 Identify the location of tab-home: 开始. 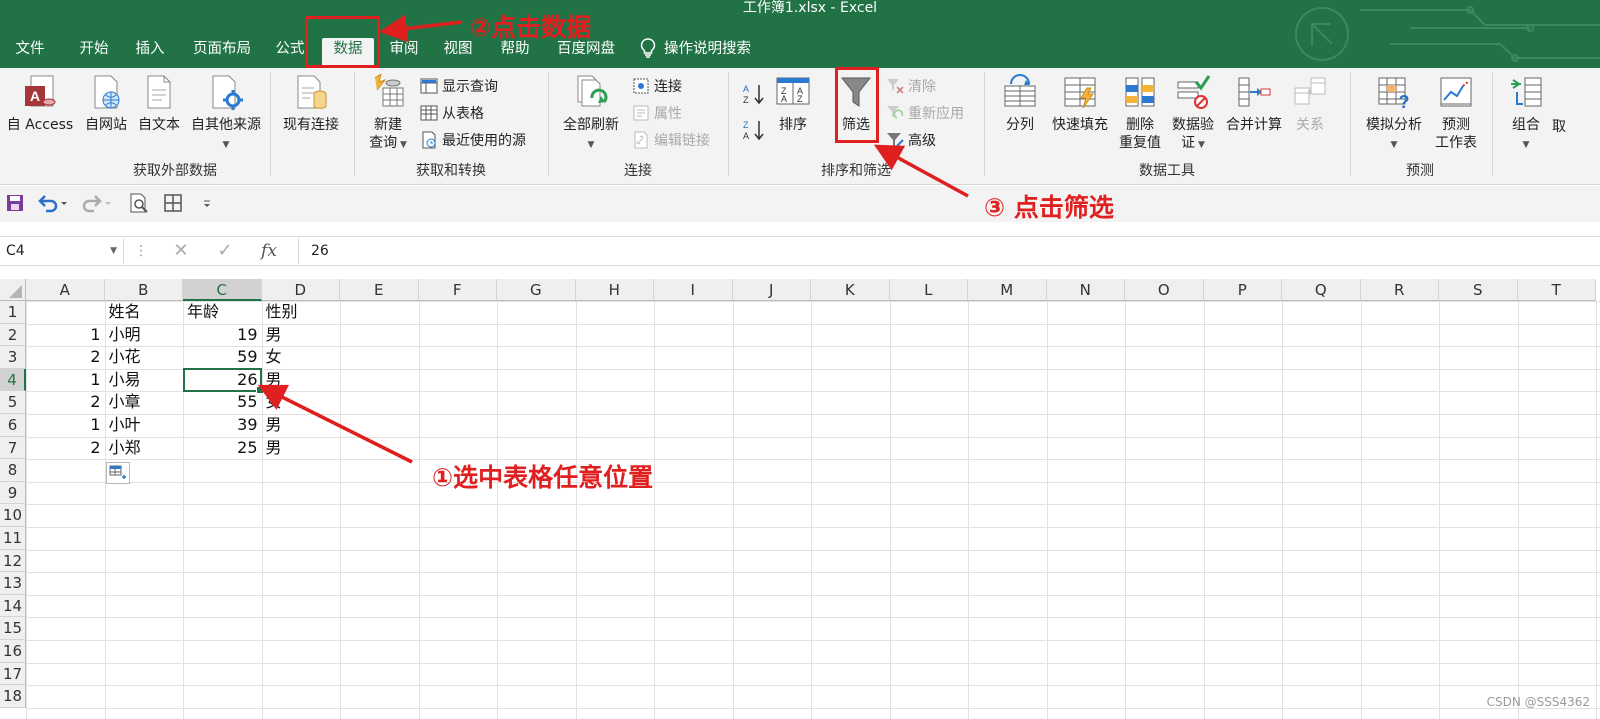
(94, 52).